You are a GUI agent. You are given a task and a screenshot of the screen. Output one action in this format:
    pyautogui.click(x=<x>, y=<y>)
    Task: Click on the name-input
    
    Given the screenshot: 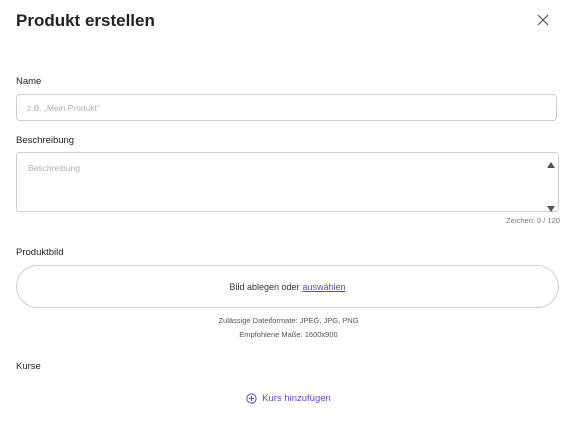 What is the action you would take?
    pyautogui.click(x=286, y=107)
    